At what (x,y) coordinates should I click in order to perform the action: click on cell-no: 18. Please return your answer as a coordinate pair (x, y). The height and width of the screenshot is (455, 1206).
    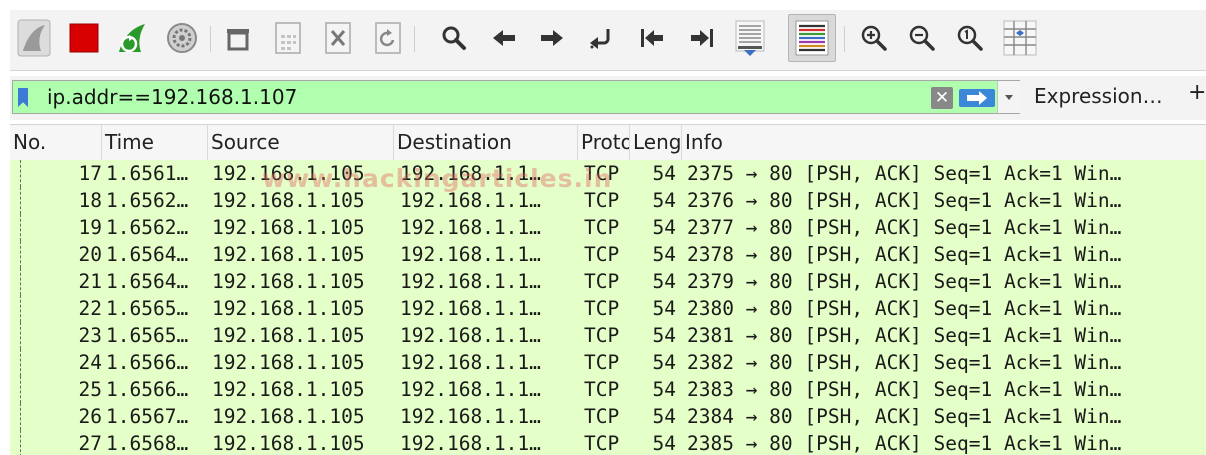
    Looking at the image, I should click on (90, 200).